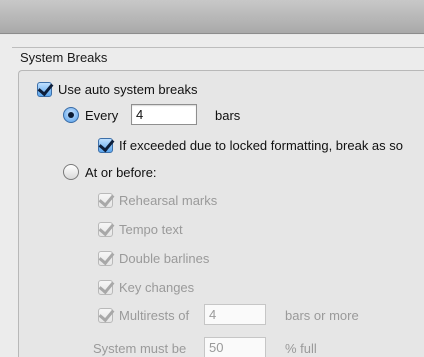 The width and height of the screenshot is (424, 357). I want to click on multirests-label: Multirests of, so click(154, 315).